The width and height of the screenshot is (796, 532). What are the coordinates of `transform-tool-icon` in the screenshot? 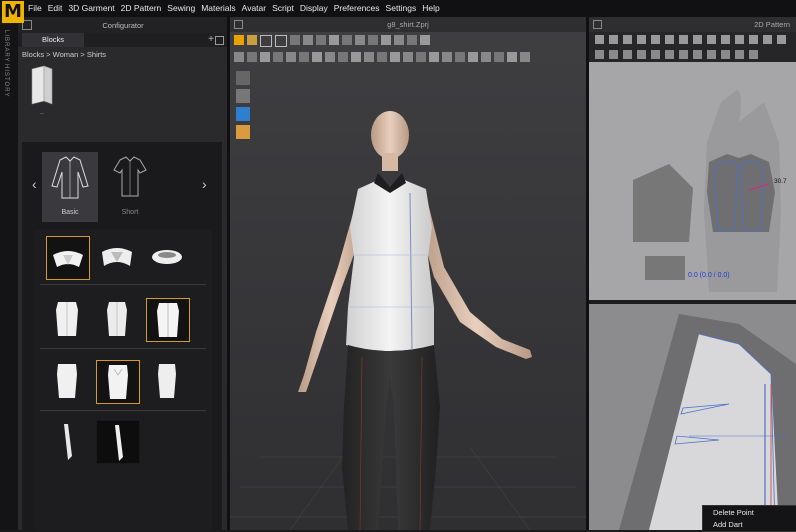 It's located at (266, 41).